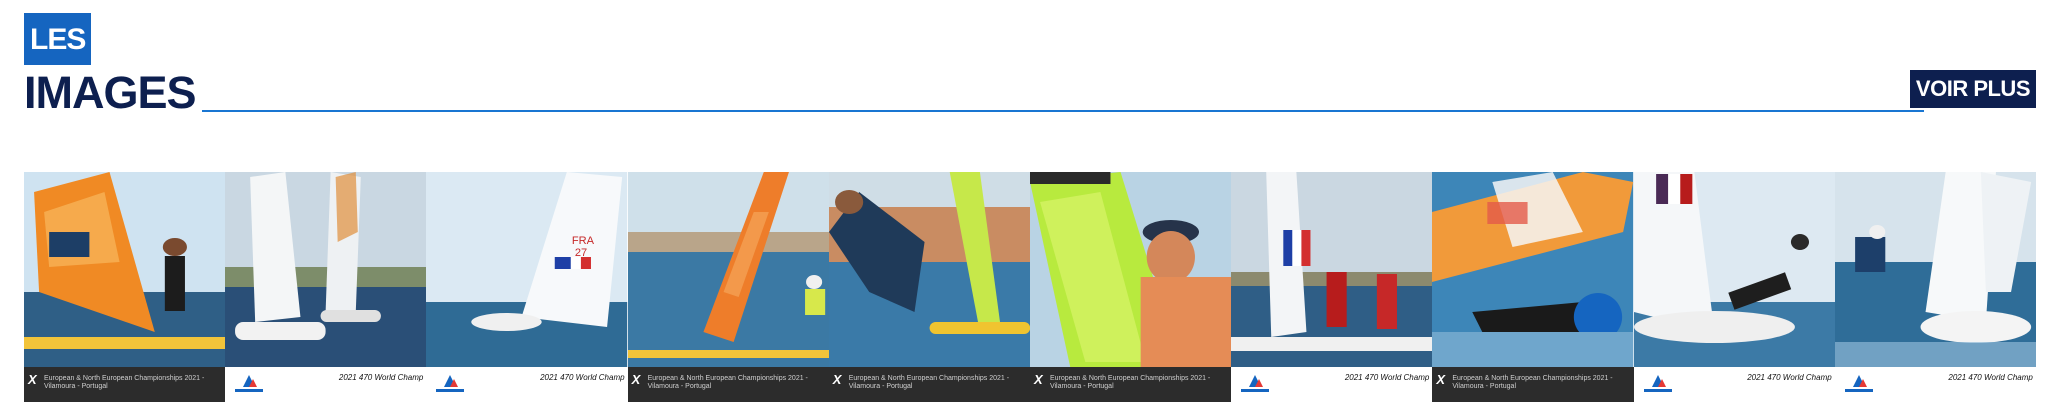 Image resolution: width=2048 pixels, height=407 pixels. What do you see at coordinates (110, 92) in the screenshot?
I see `section-title: IMAGES` at bounding box center [110, 92].